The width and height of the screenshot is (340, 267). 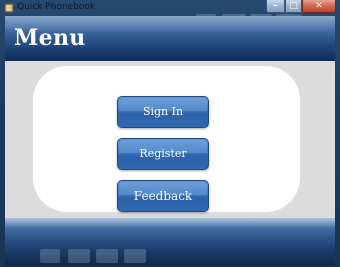 I want to click on page-title: Menu, so click(x=50, y=38).